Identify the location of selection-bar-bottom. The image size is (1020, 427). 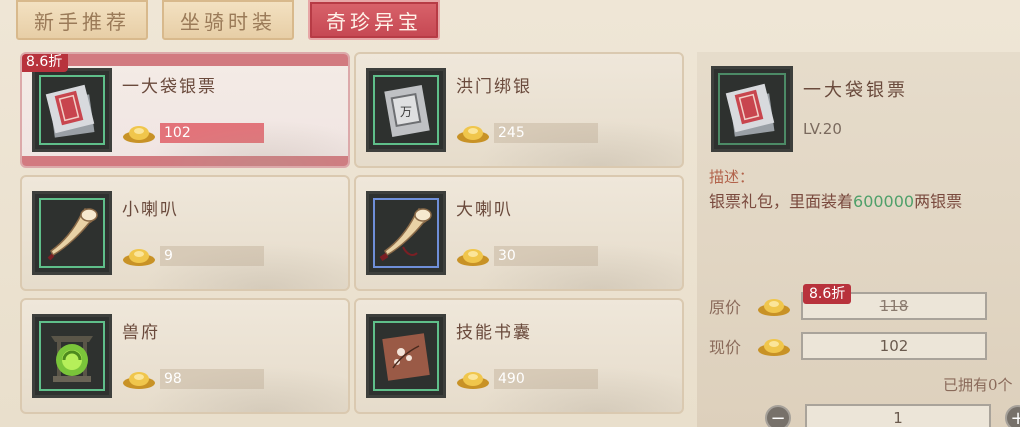
(185, 161).